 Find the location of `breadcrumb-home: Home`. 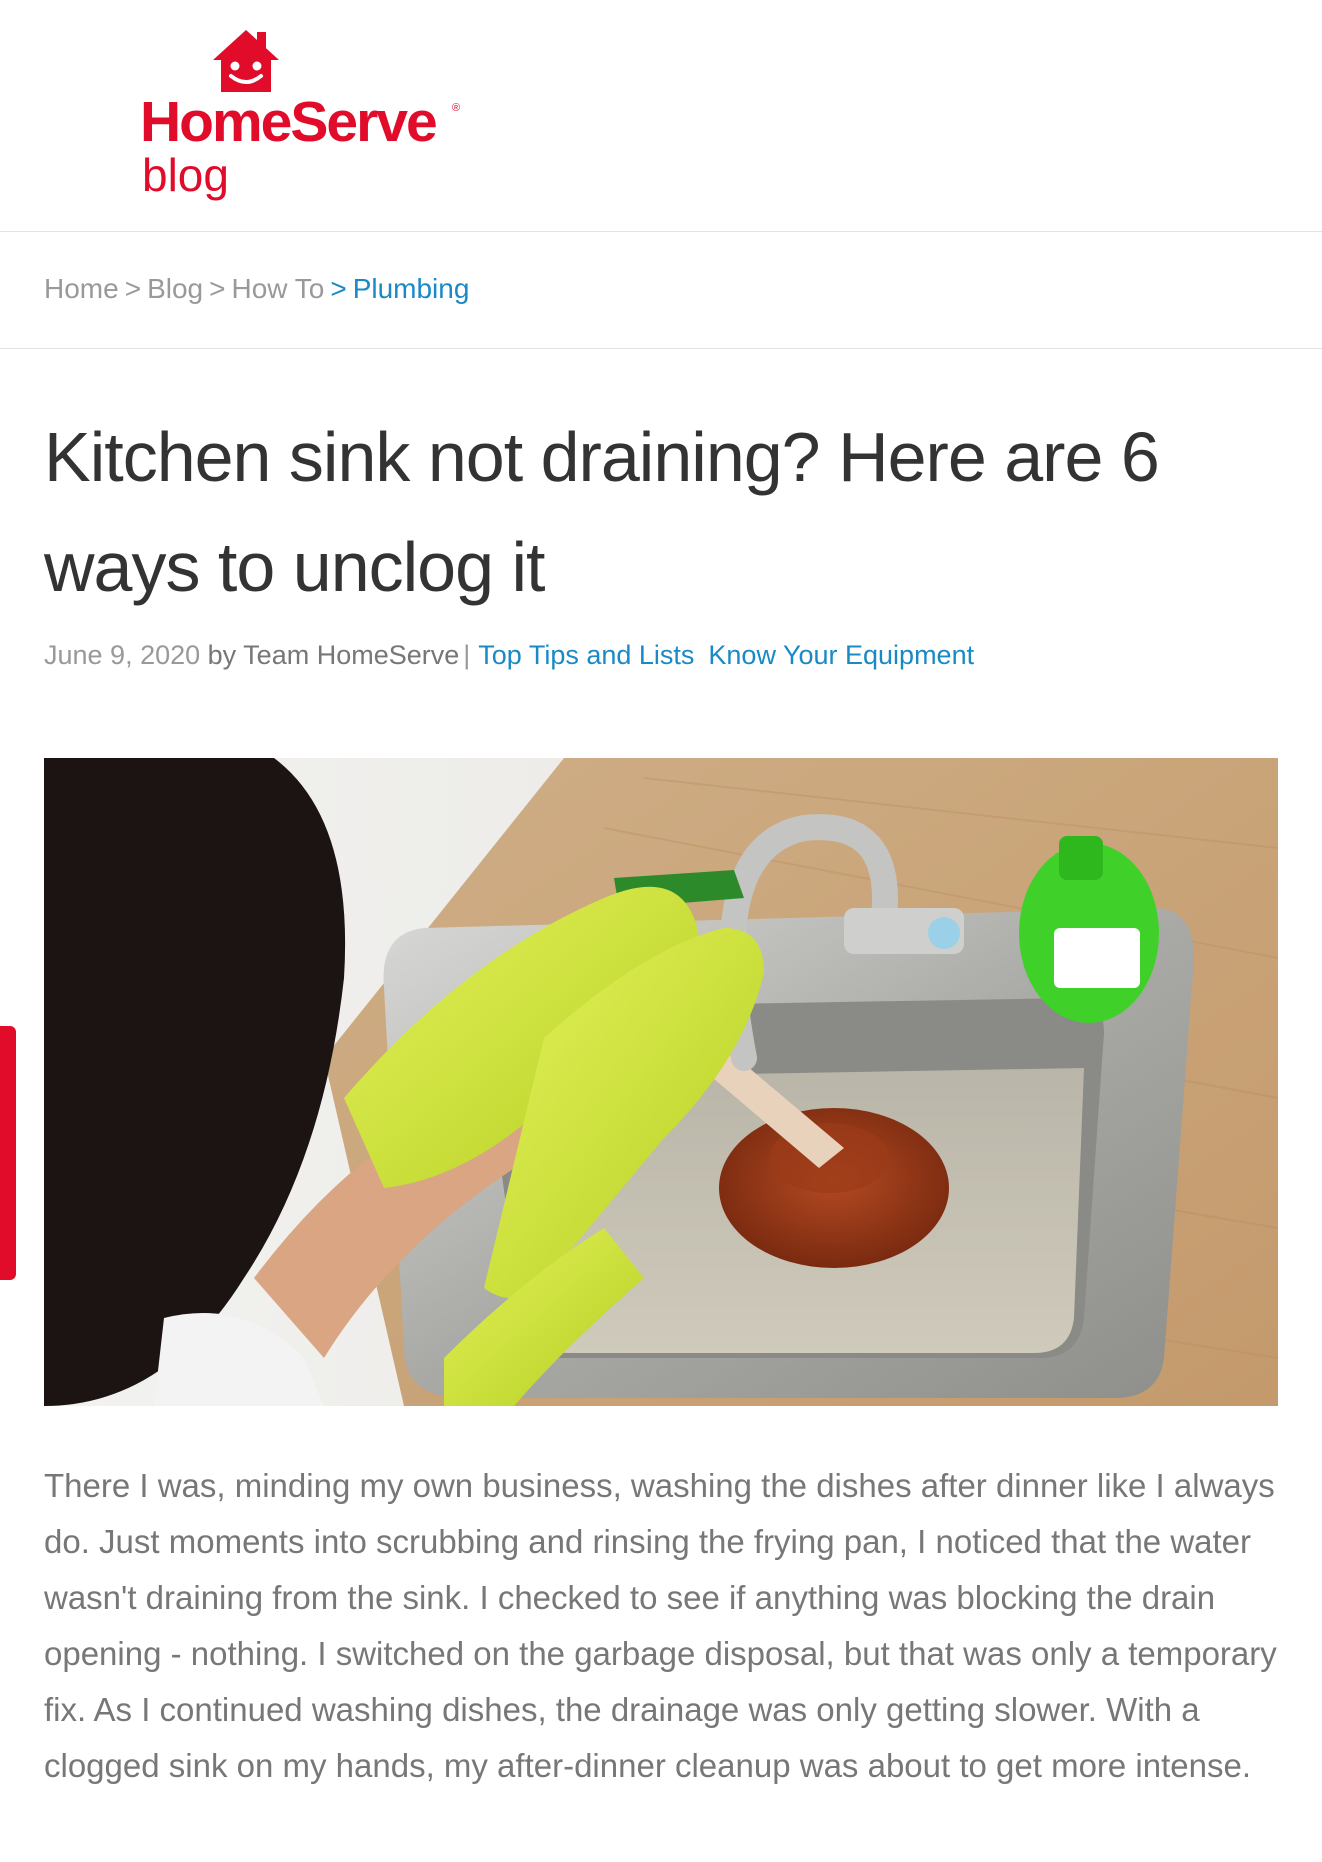

breadcrumb-home: Home is located at coordinates (81, 288).